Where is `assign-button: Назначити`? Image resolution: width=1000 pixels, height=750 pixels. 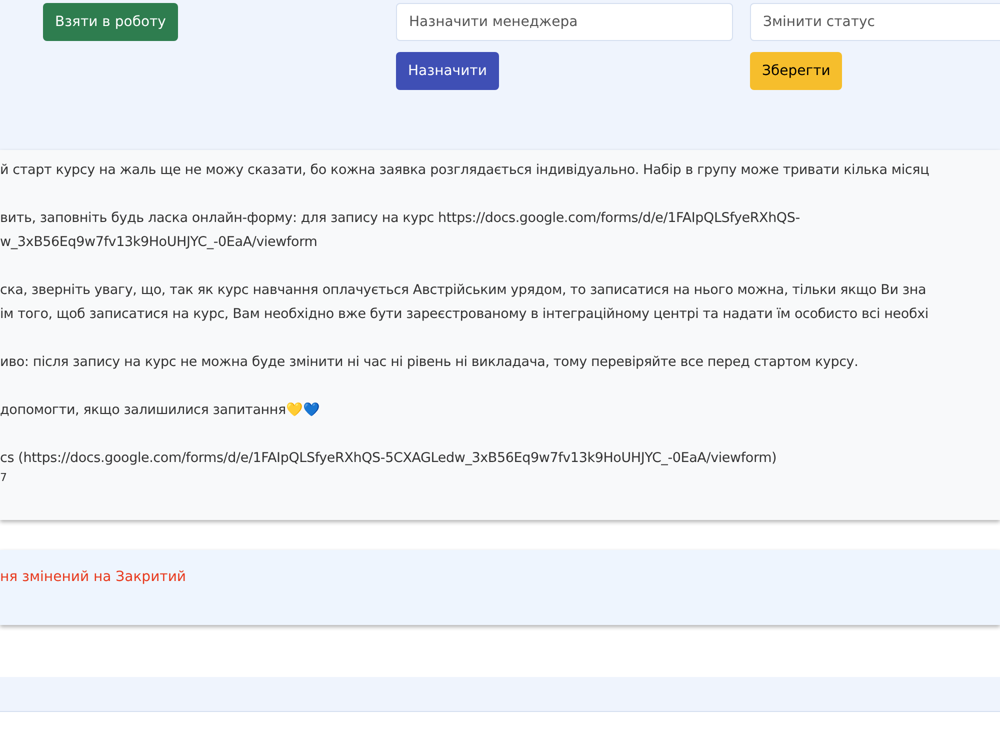
assign-button: Назначити is located at coordinates (447, 71).